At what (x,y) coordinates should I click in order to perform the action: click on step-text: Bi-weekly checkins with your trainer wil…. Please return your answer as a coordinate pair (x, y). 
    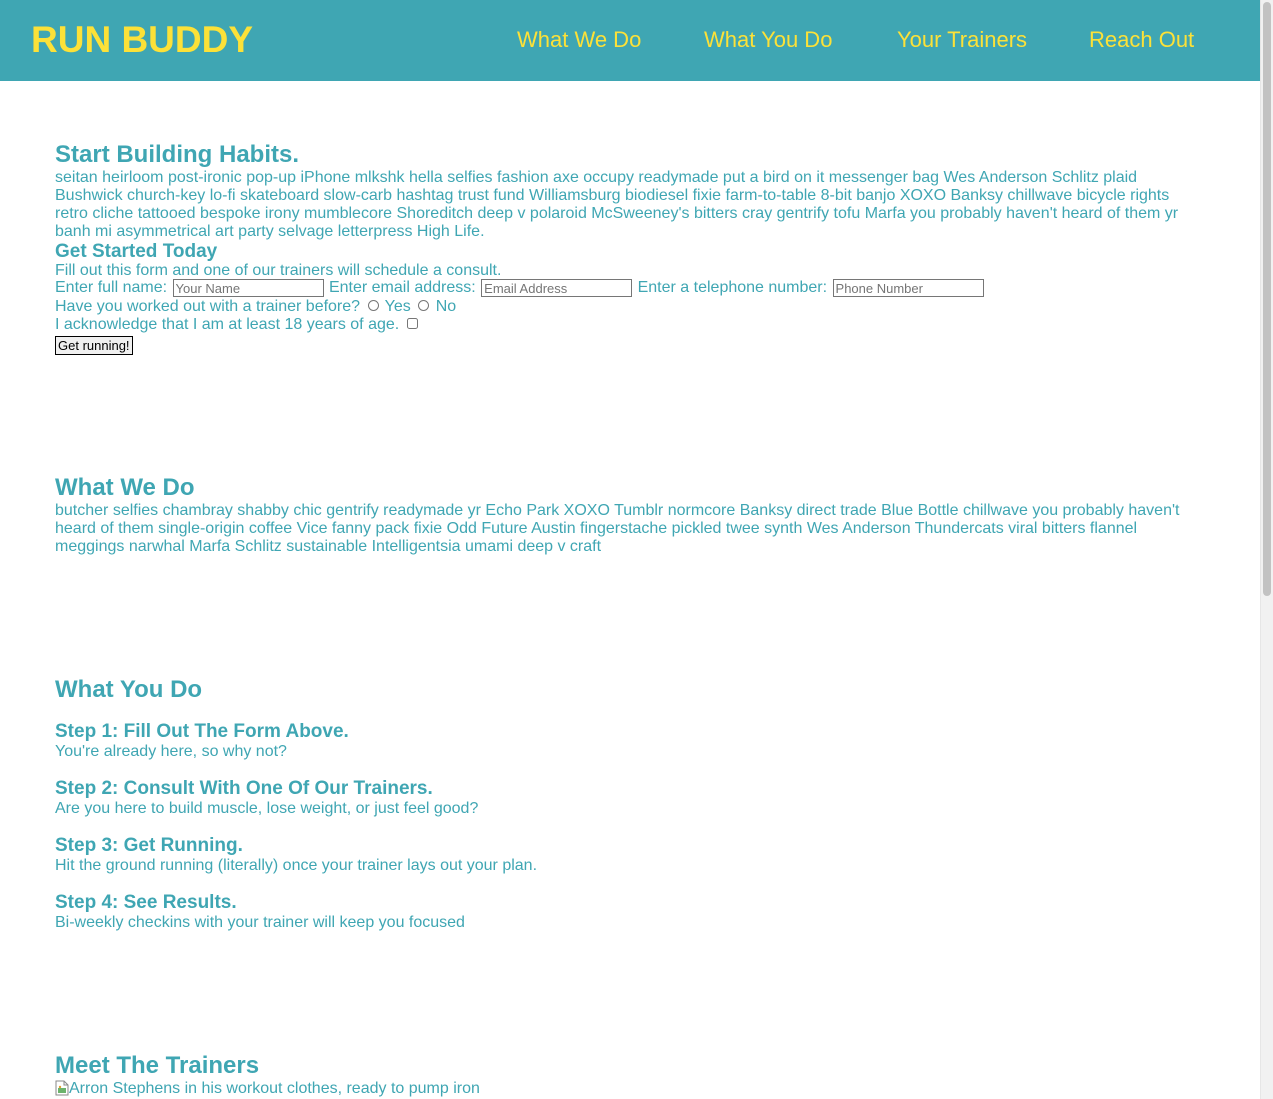
    Looking at the image, I should click on (260, 922).